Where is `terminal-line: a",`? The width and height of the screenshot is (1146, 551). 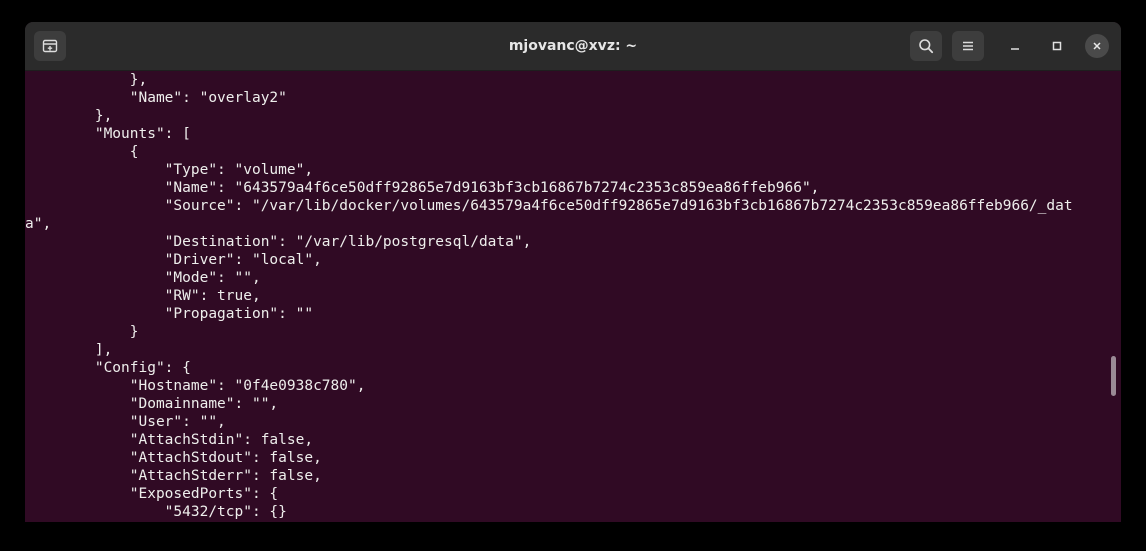 terminal-line: a", is located at coordinates (38, 224).